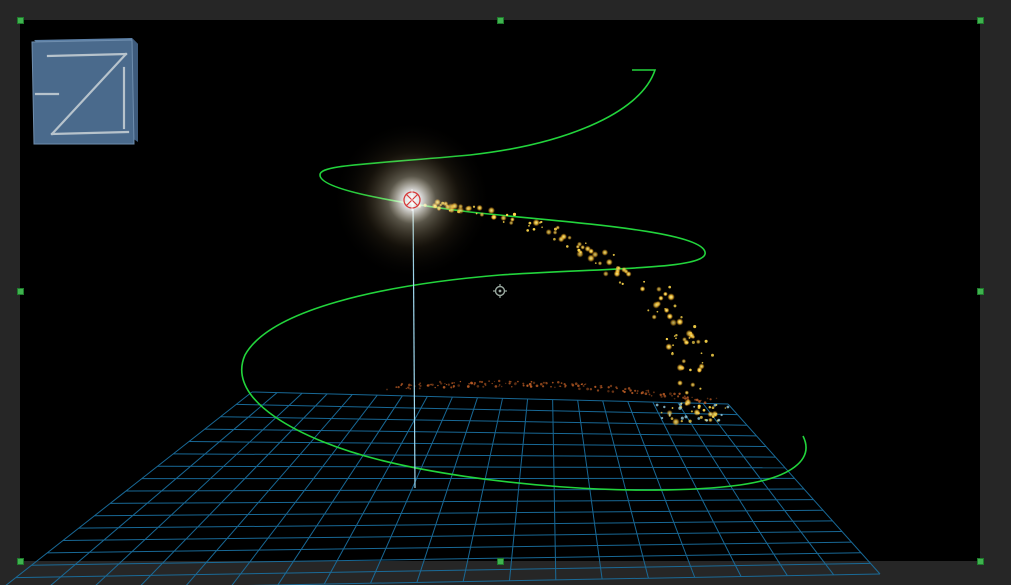  Describe the element at coordinates (20, 291) in the screenshot. I see `selection-handle-middle-left` at that location.